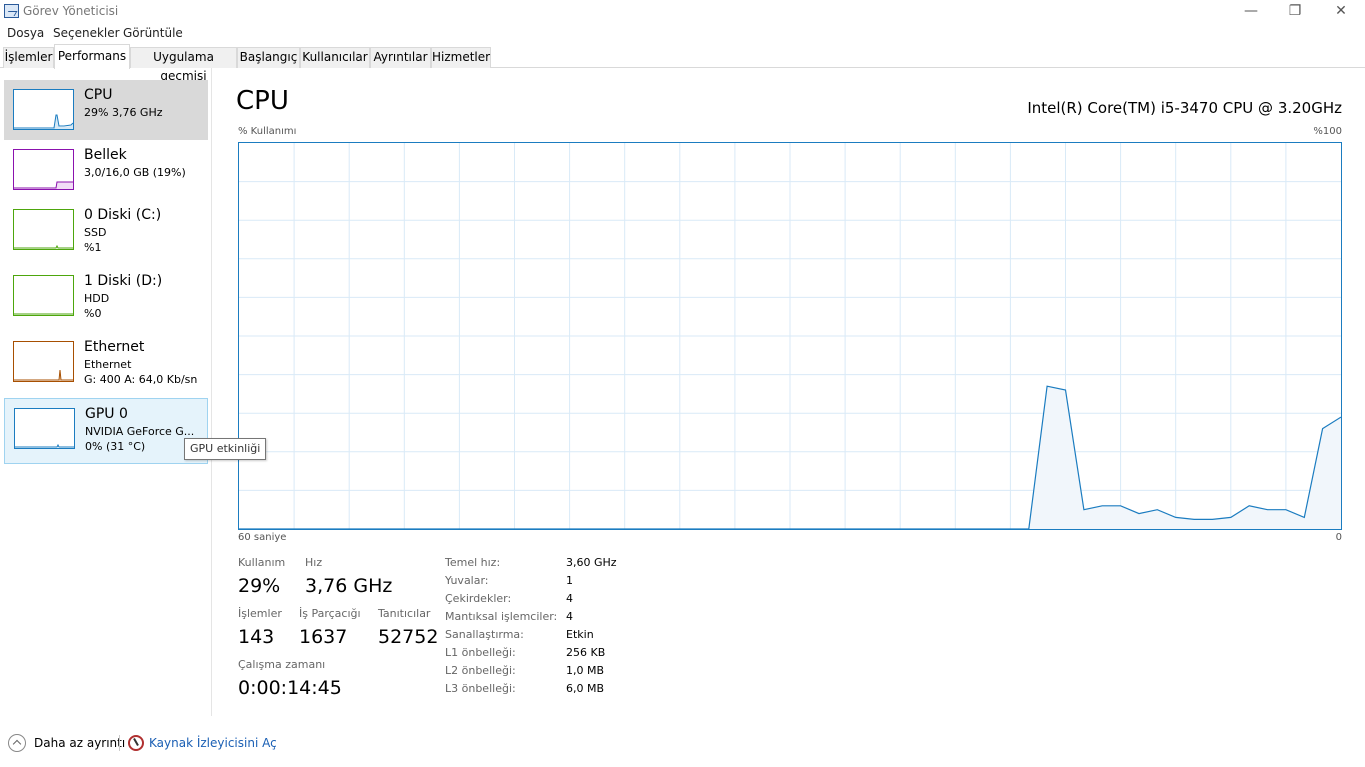  What do you see at coordinates (478, 598) in the screenshot?
I see `cores-label: Çekirdekler:` at bounding box center [478, 598].